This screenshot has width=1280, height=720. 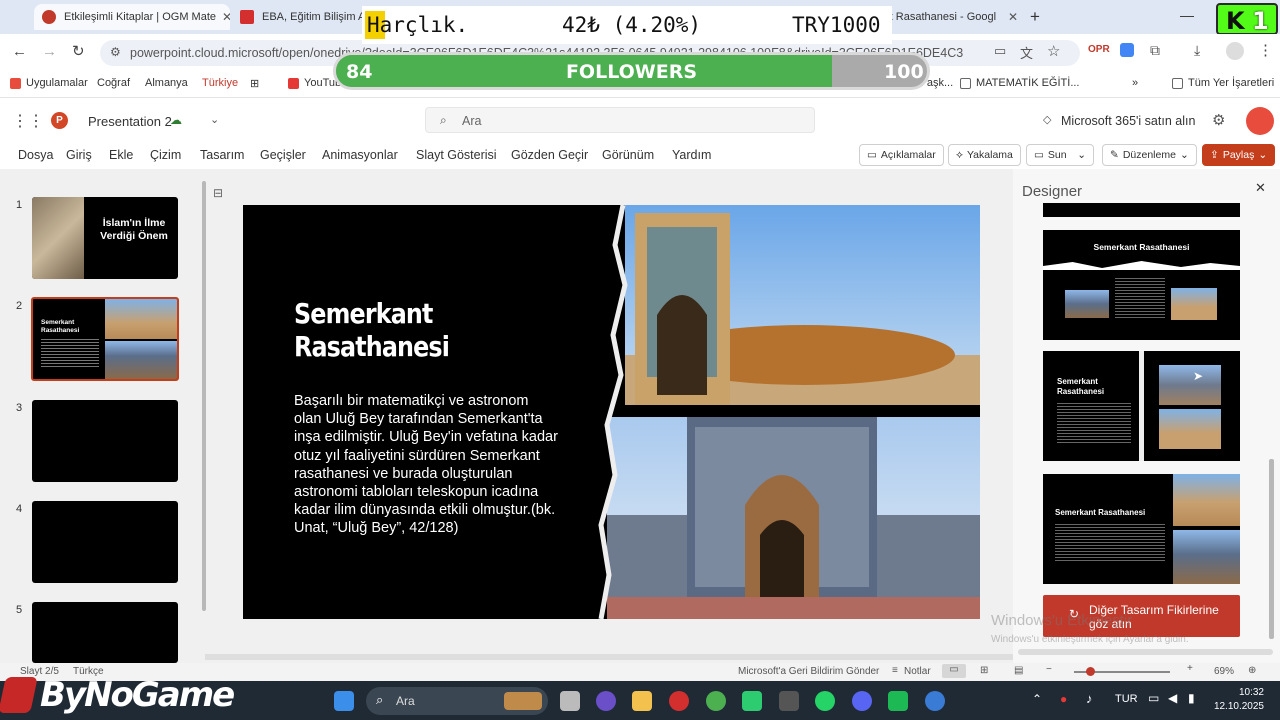 I want to click on site-info-icon: ⚙, so click(x=115, y=52).